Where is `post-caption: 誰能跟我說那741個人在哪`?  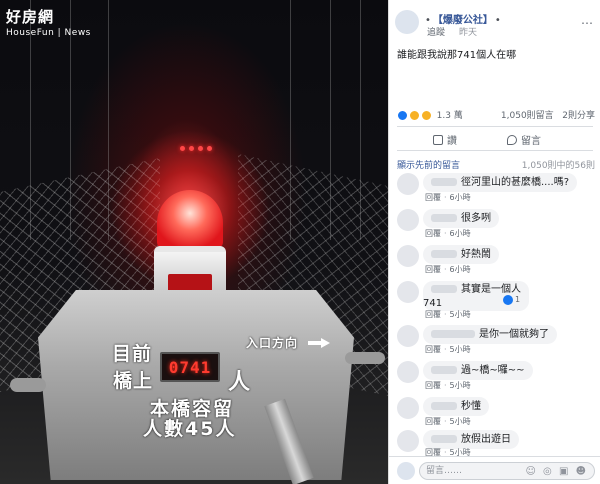 post-caption: 誰能跟我說那741個人在哪 is located at coordinates (457, 55).